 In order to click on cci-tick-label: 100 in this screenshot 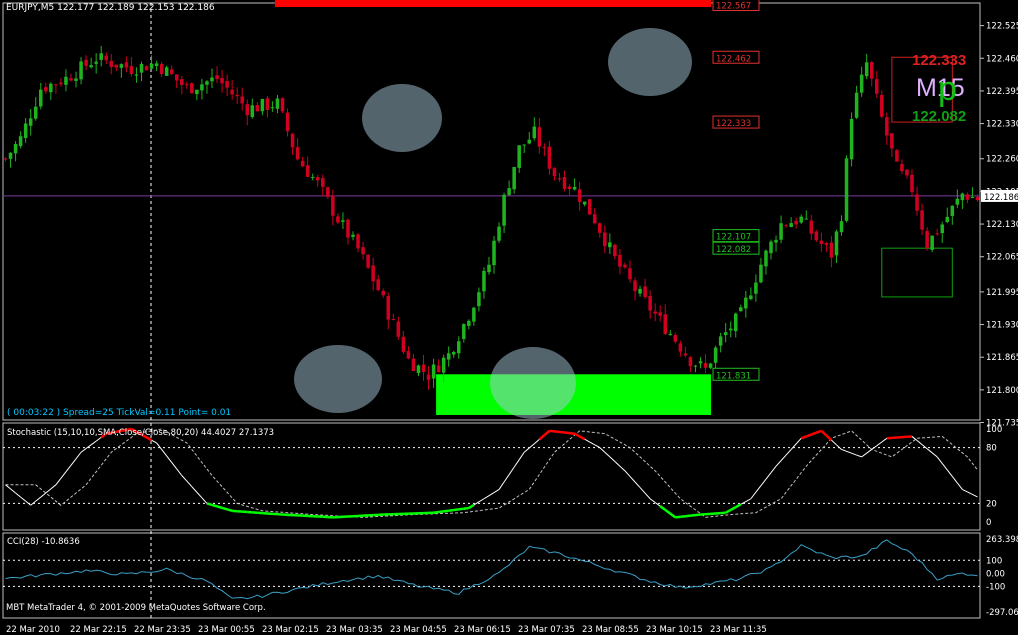, I will do `click(994, 561)`.